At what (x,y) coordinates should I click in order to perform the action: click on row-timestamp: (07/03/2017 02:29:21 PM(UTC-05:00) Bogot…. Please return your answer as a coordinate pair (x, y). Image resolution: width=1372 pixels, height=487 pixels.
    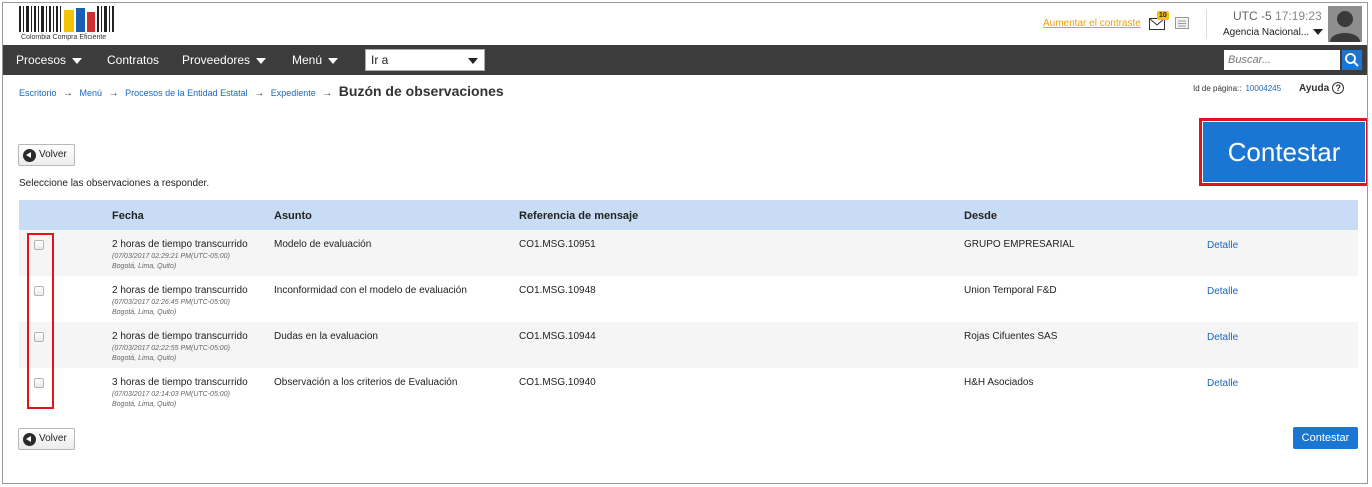
    Looking at the image, I should click on (171, 261).